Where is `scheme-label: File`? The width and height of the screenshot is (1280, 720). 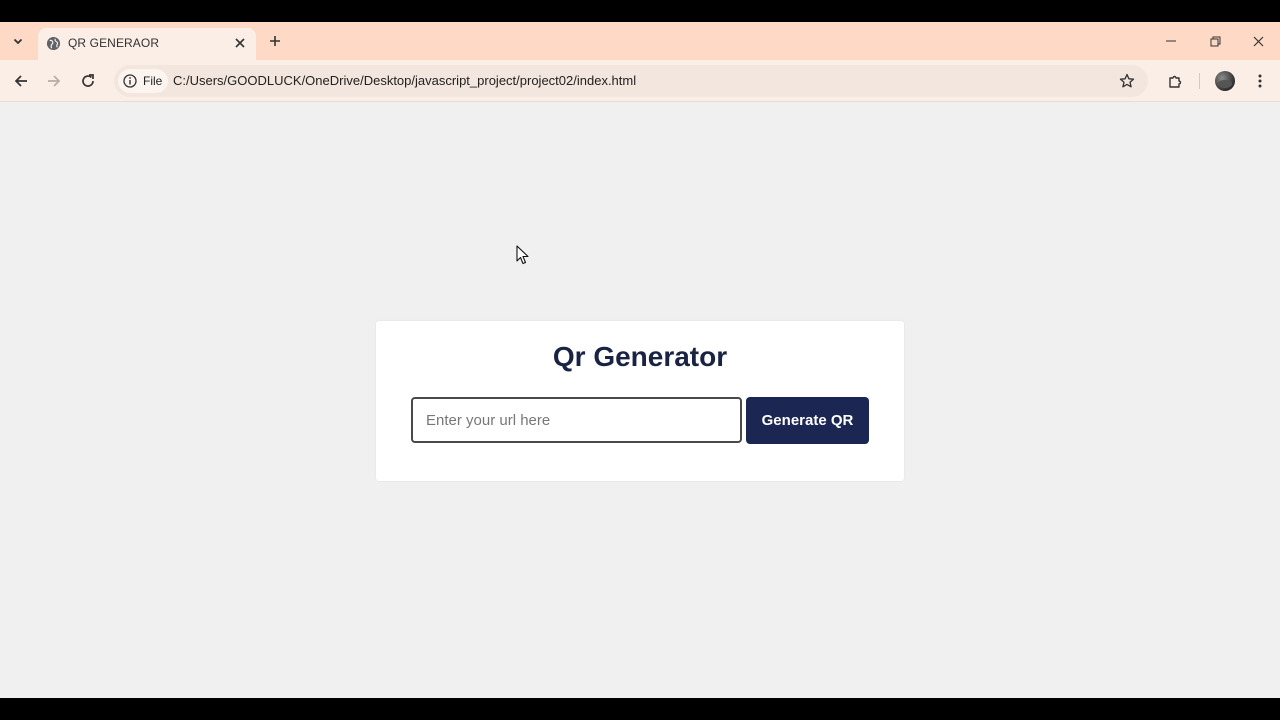
scheme-label: File is located at coordinates (153, 81).